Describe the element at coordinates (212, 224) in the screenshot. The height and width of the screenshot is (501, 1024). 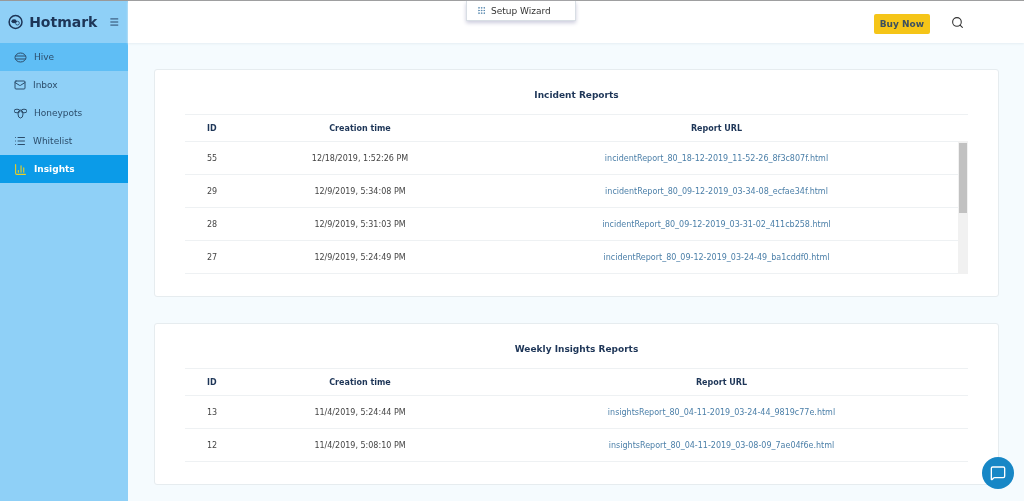
I see `table-cell-text: 28` at that location.